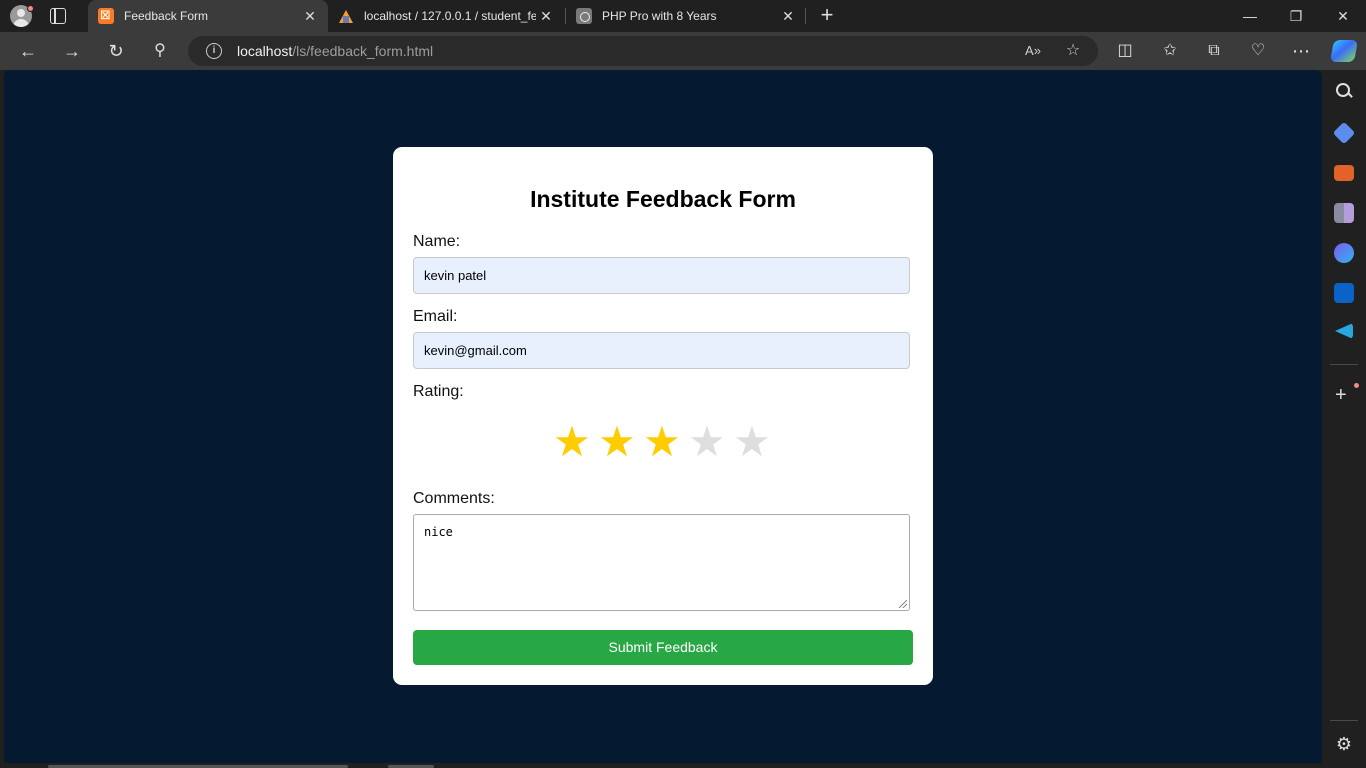 The image size is (1366, 768). Describe the element at coordinates (28, 51) in the screenshot. I see `back-button: ←` at that location.